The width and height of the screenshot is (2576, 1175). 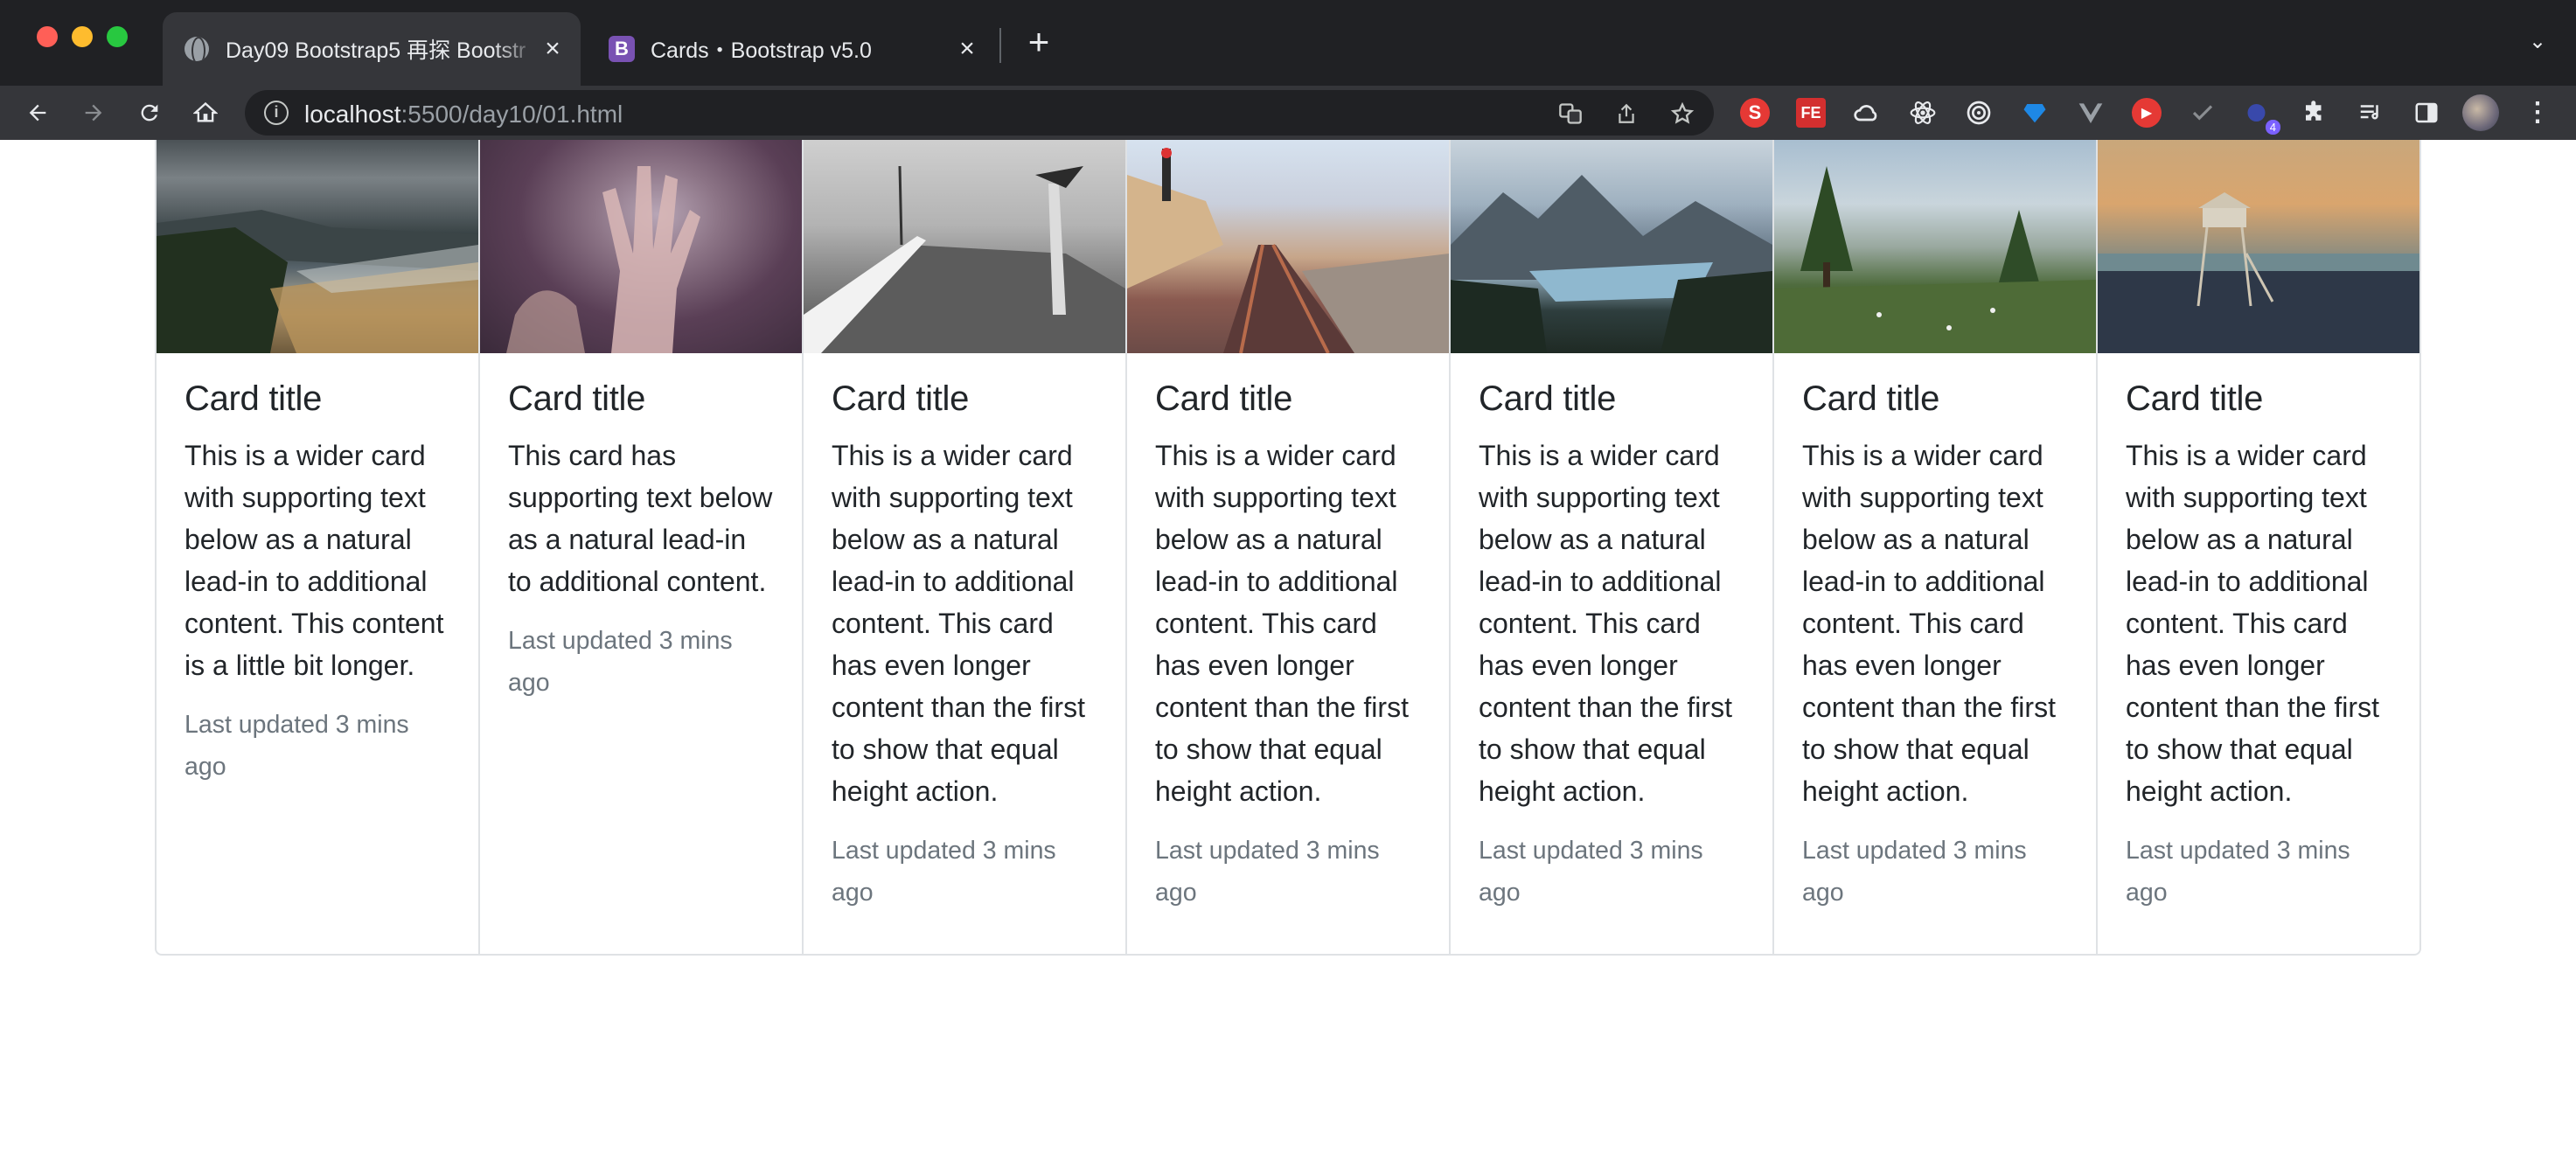 I want to click on more-menu-icon: ⋮, so click(x=2537, y=113).